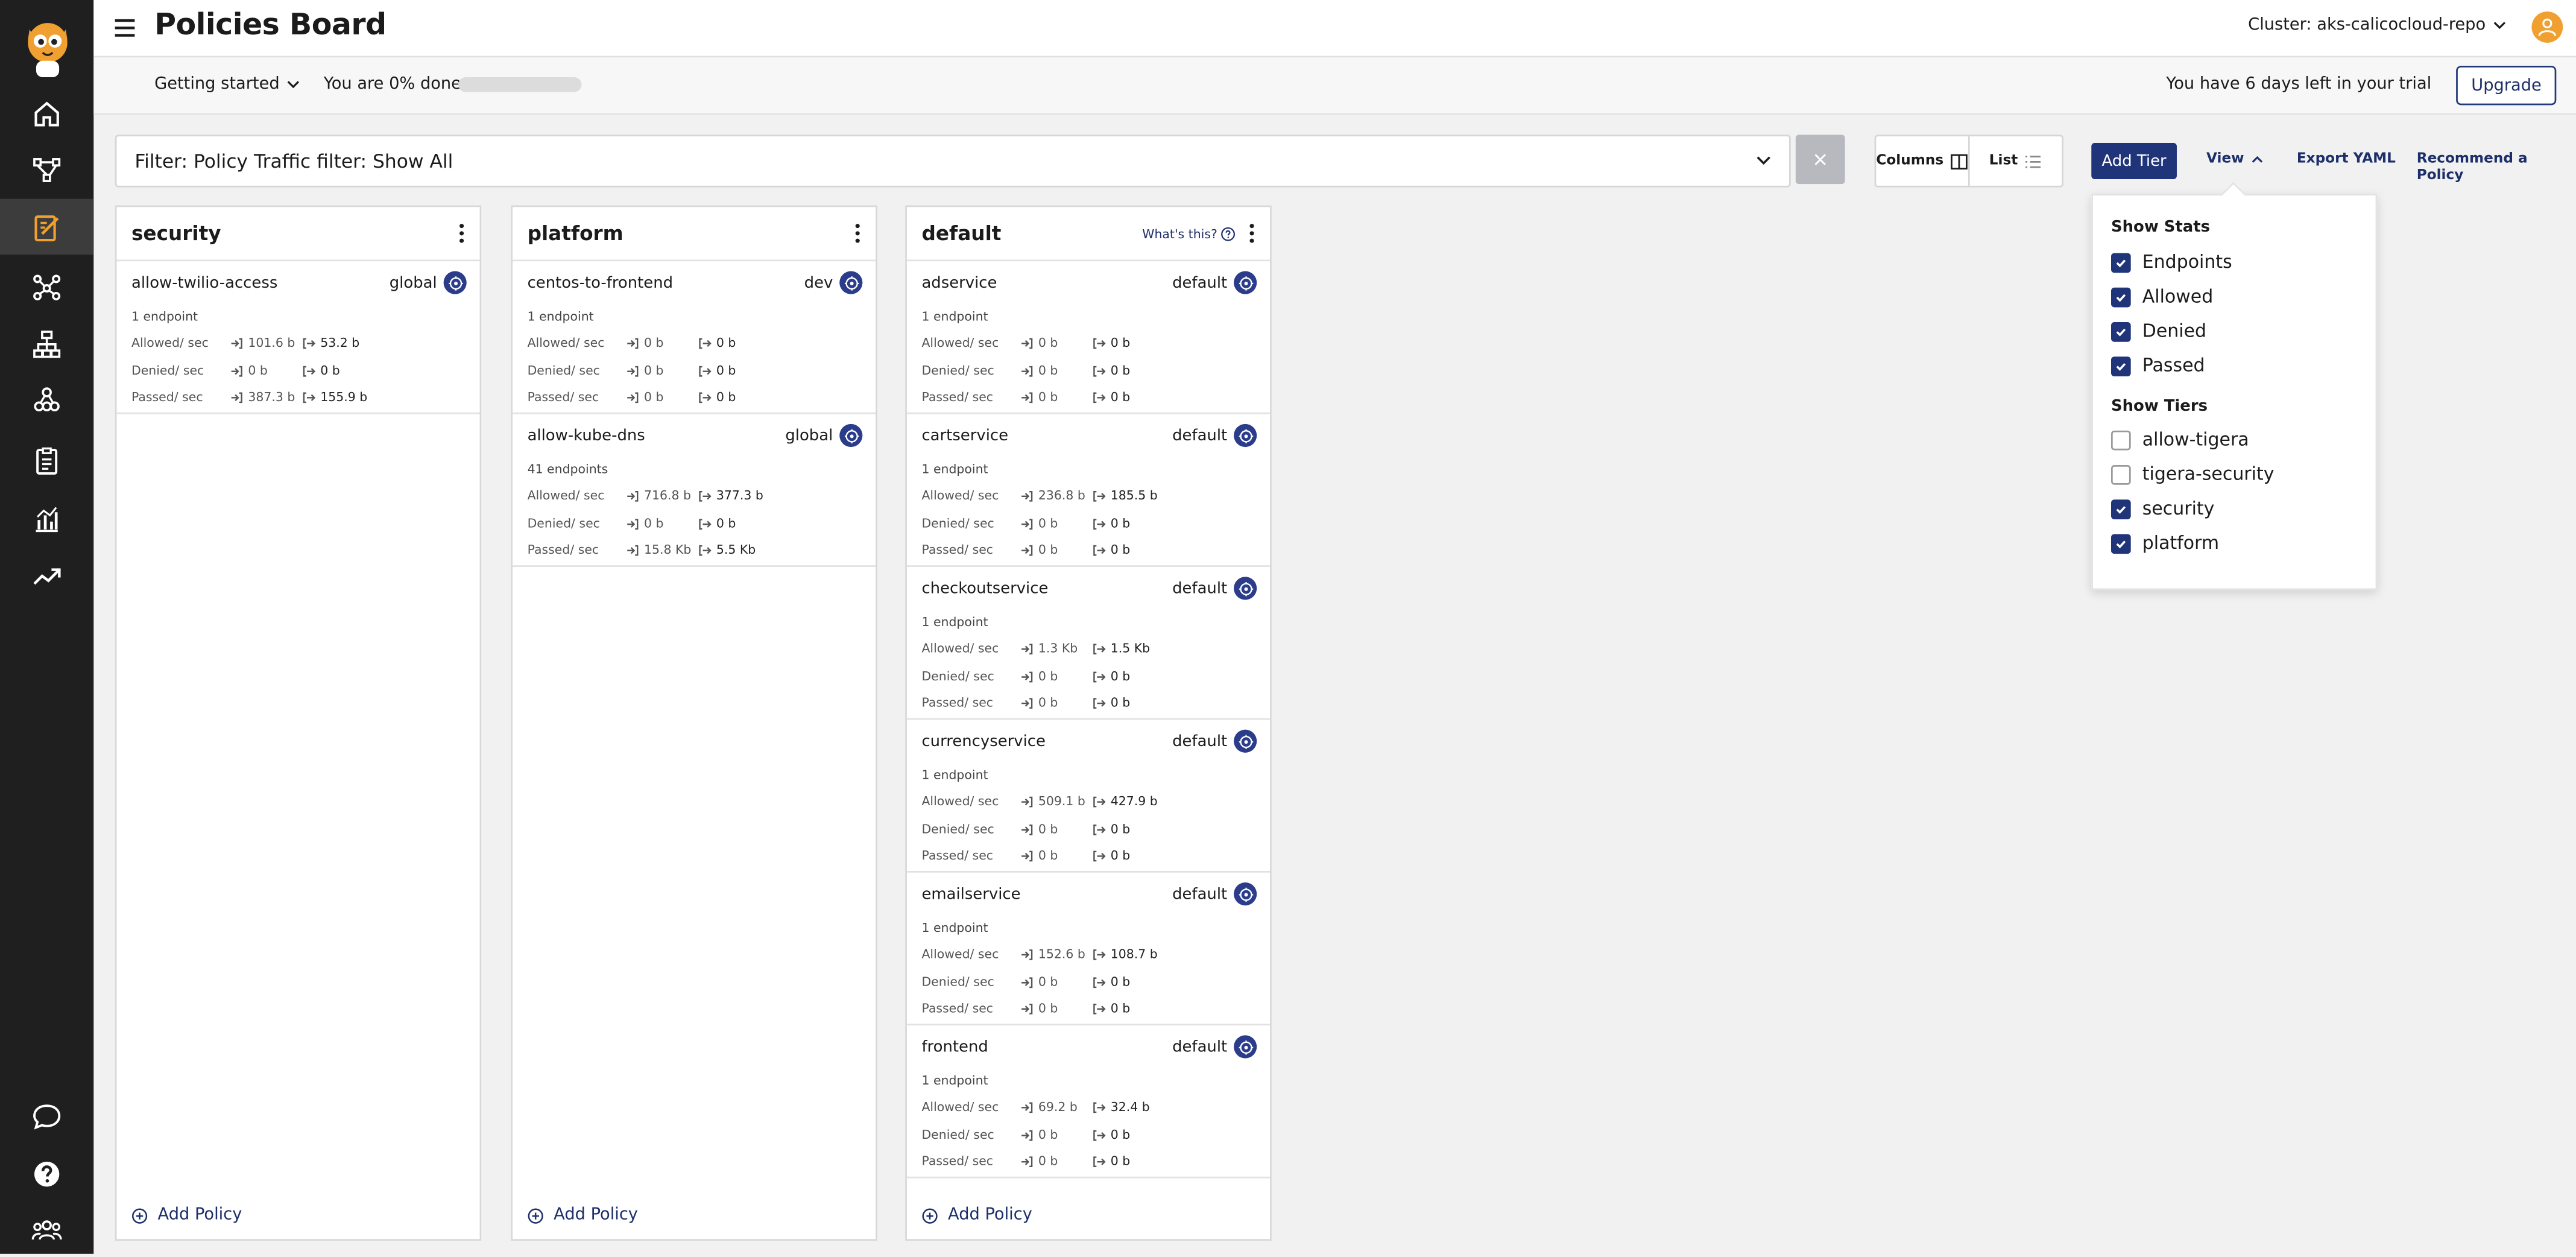  I want to click on checkbox-security, so click(2120, 509).